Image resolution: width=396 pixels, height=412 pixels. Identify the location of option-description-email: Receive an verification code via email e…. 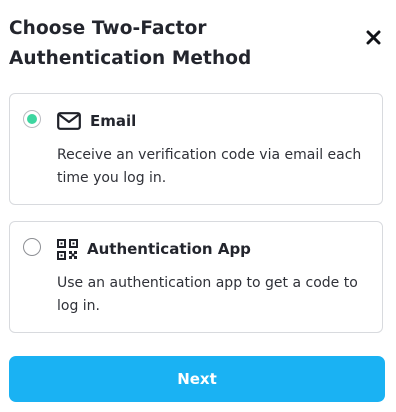
(209, 166).